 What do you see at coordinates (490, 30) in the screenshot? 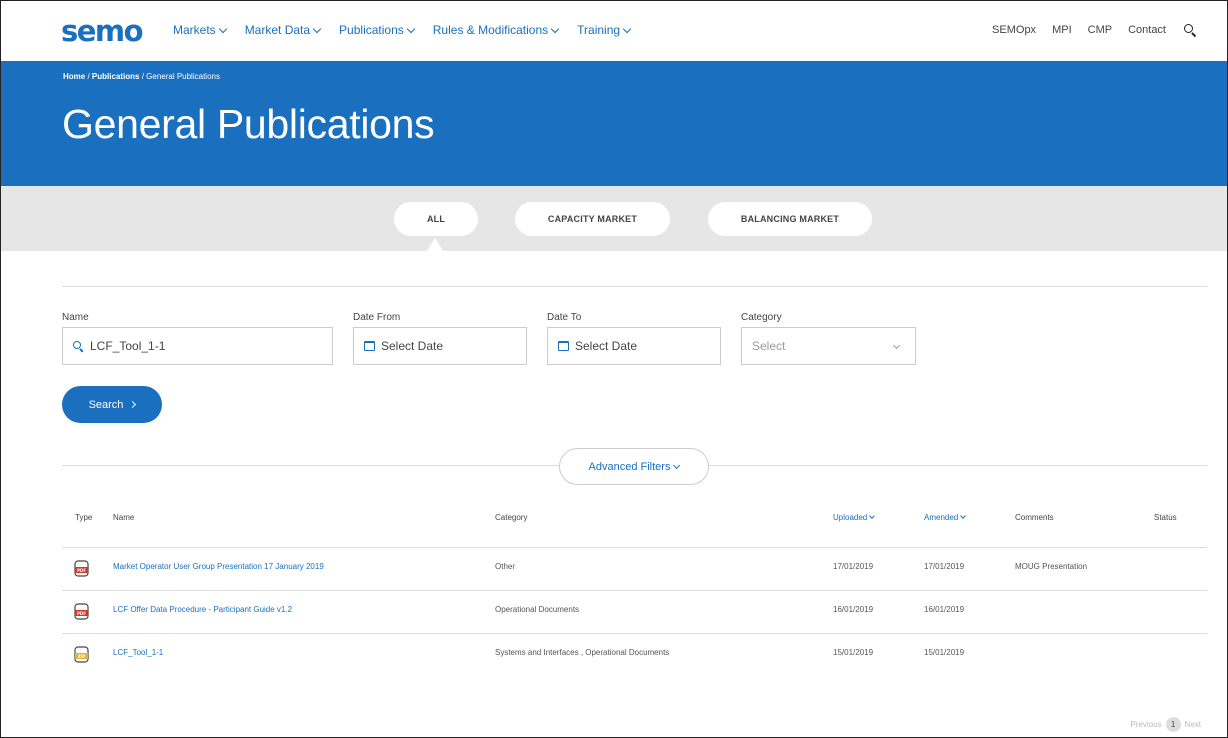
I see `nav-rules-label: Rules & Modifications` at bounding box center [490, 30].